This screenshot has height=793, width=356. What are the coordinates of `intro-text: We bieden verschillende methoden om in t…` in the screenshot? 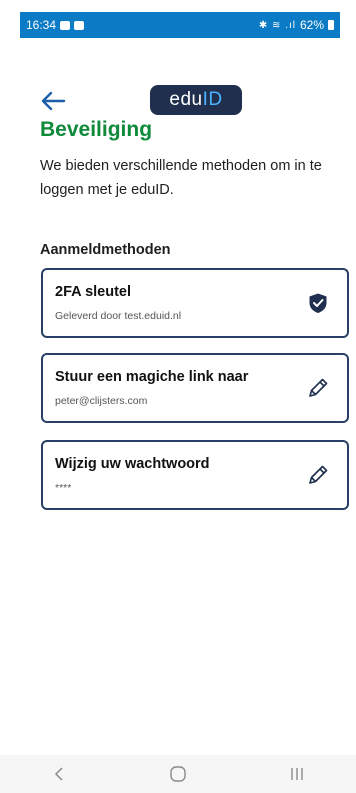 It's located at (181, 178).